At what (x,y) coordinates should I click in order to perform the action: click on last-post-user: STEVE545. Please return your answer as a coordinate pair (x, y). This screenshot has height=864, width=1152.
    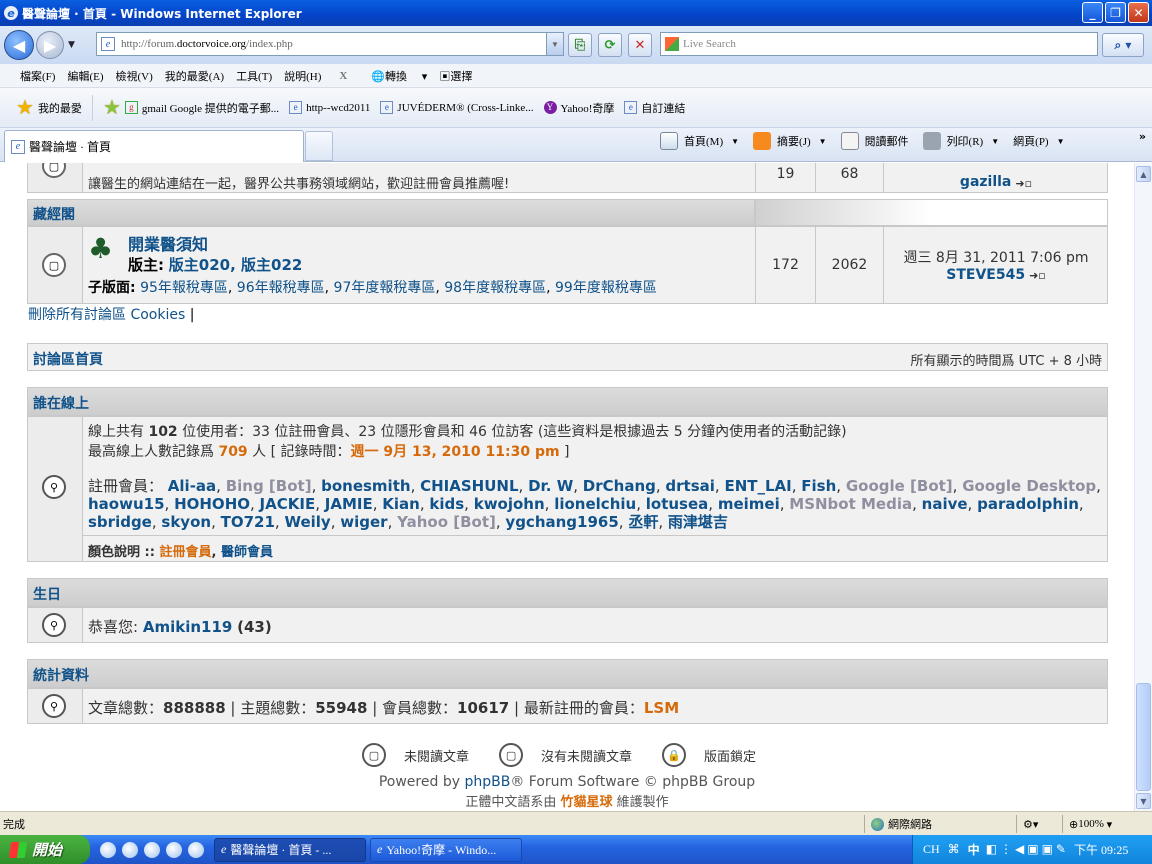
    Looking at the image, I should click on (985, 275).